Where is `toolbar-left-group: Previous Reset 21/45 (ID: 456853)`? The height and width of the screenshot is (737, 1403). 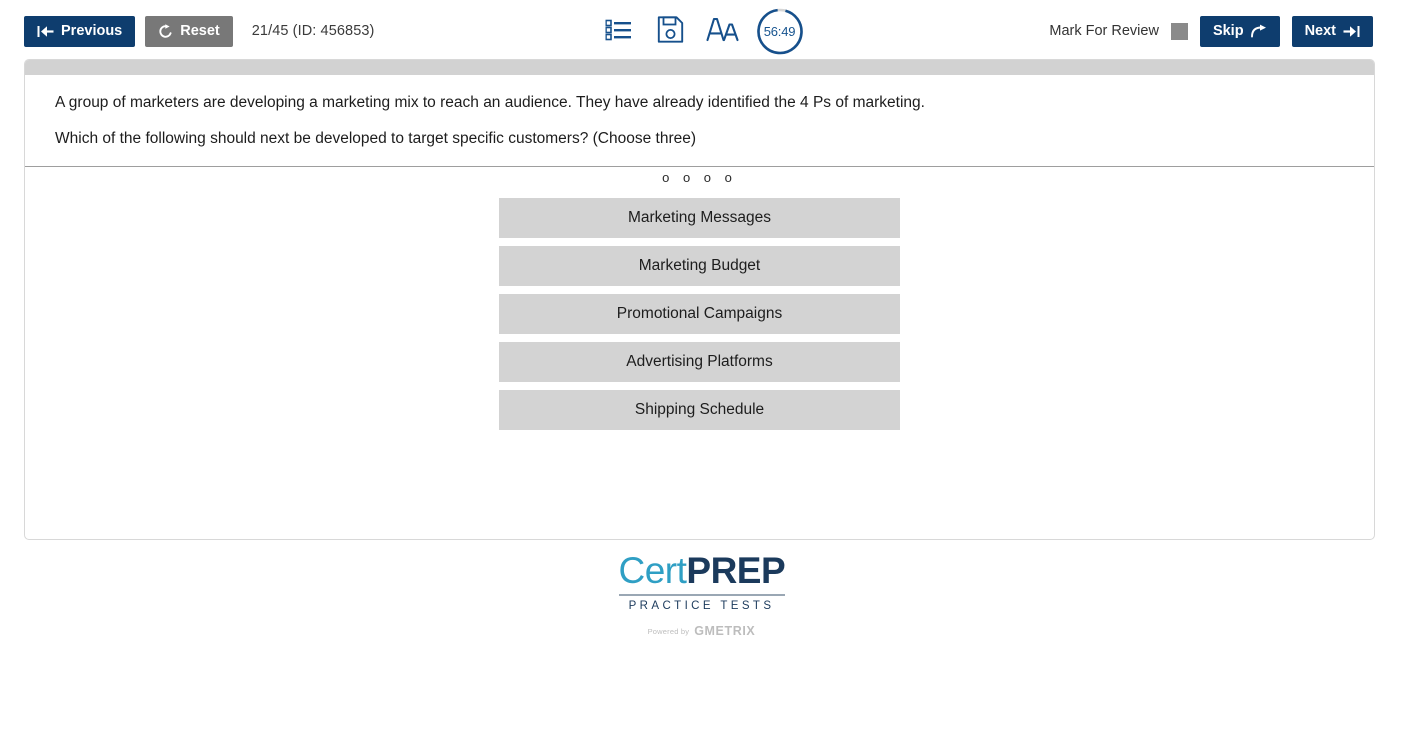
toolbar-left-group: Previous Reset 21/45 (ID: 456853) is located at coordinates (199, 31).